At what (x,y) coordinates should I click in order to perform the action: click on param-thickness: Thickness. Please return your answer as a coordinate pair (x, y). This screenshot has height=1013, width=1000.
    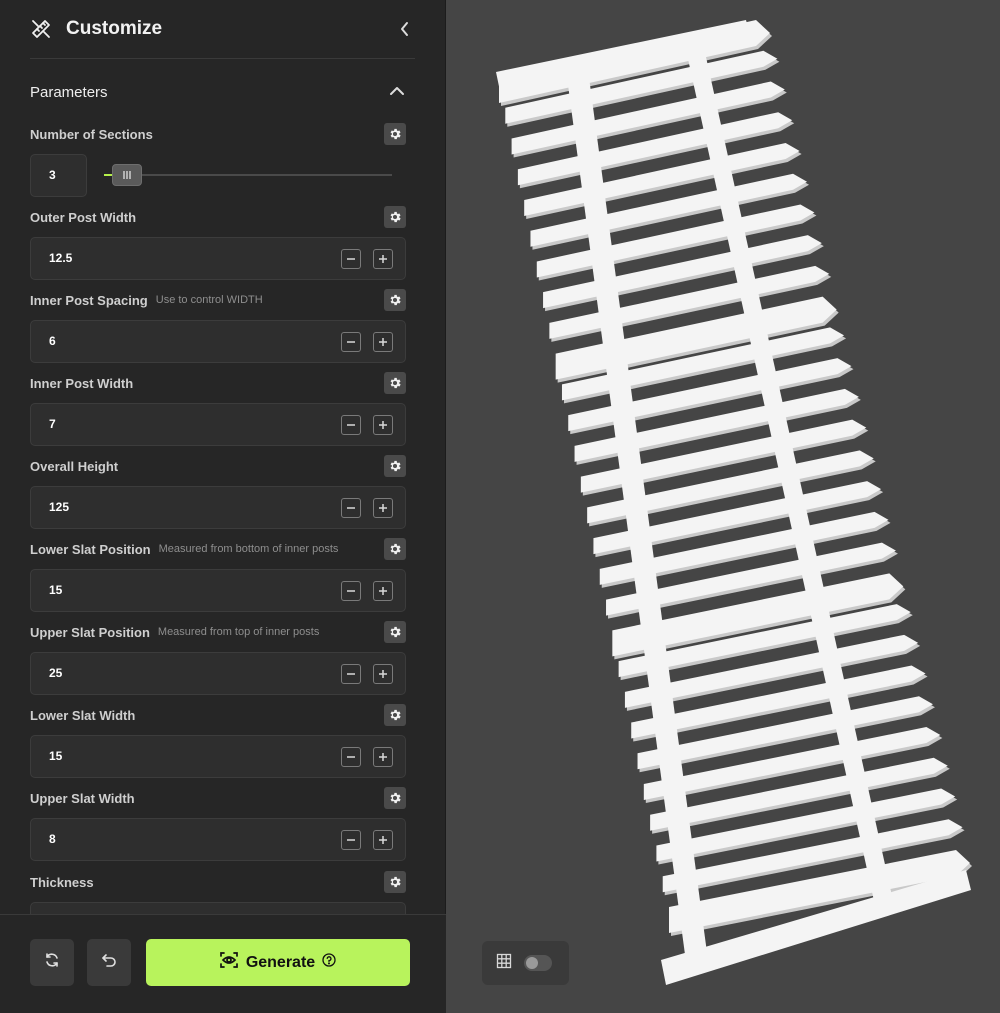
    Looking at the image, I should click on (218, 890).